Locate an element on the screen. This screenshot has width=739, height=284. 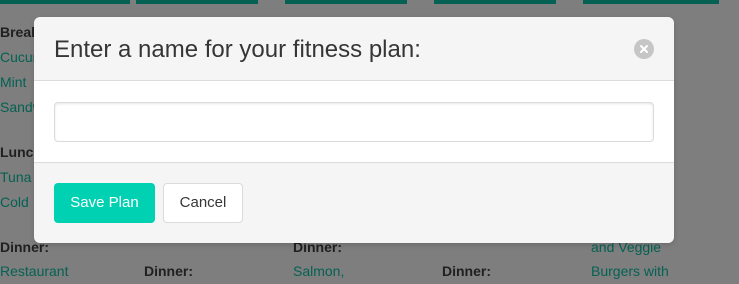
plan-name-input is located at coordinates (354, 122).